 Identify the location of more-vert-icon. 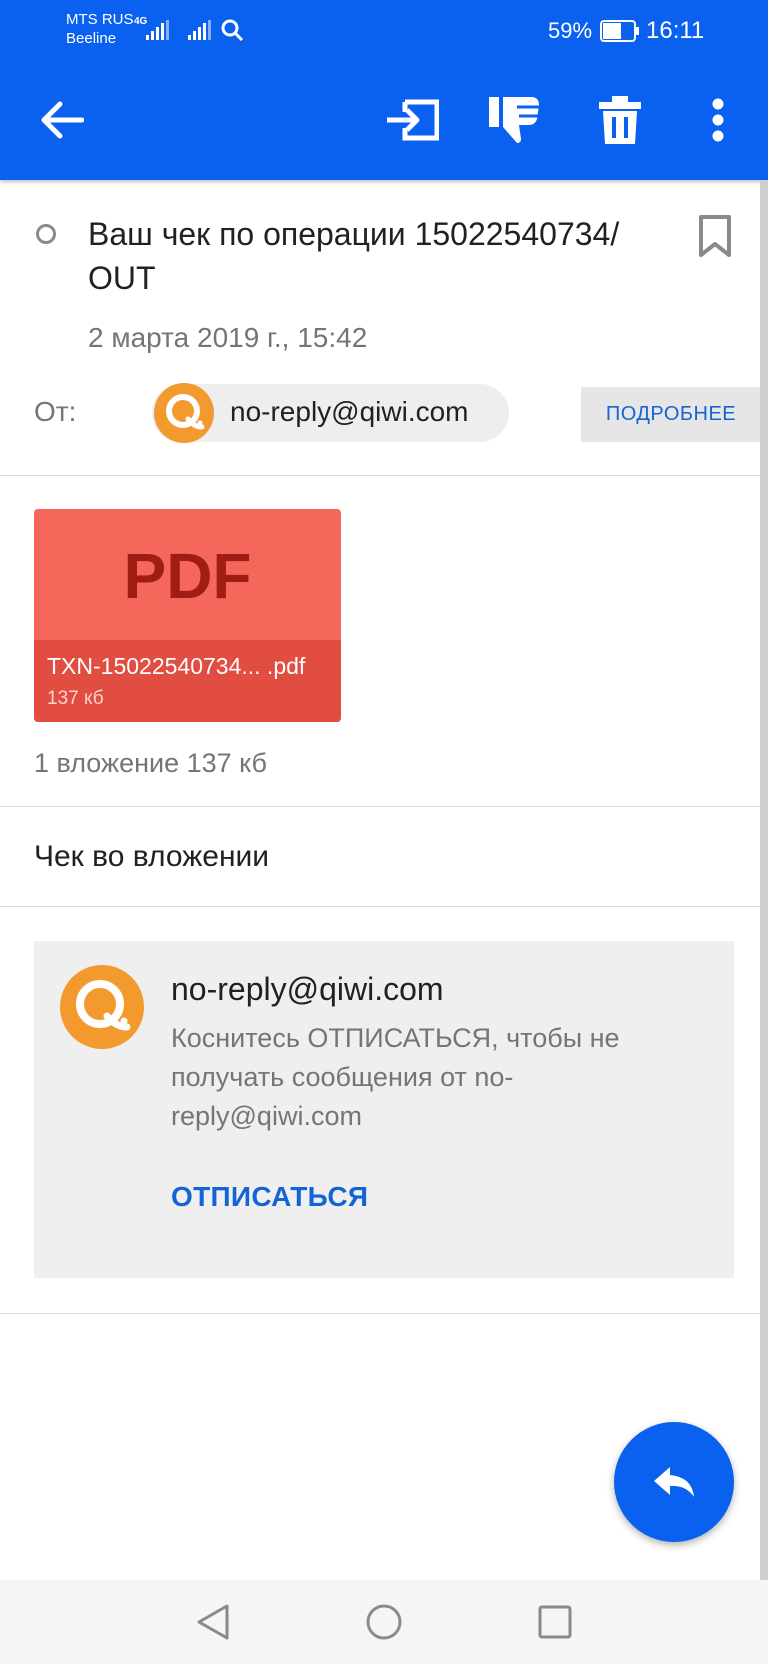
(718, 120).